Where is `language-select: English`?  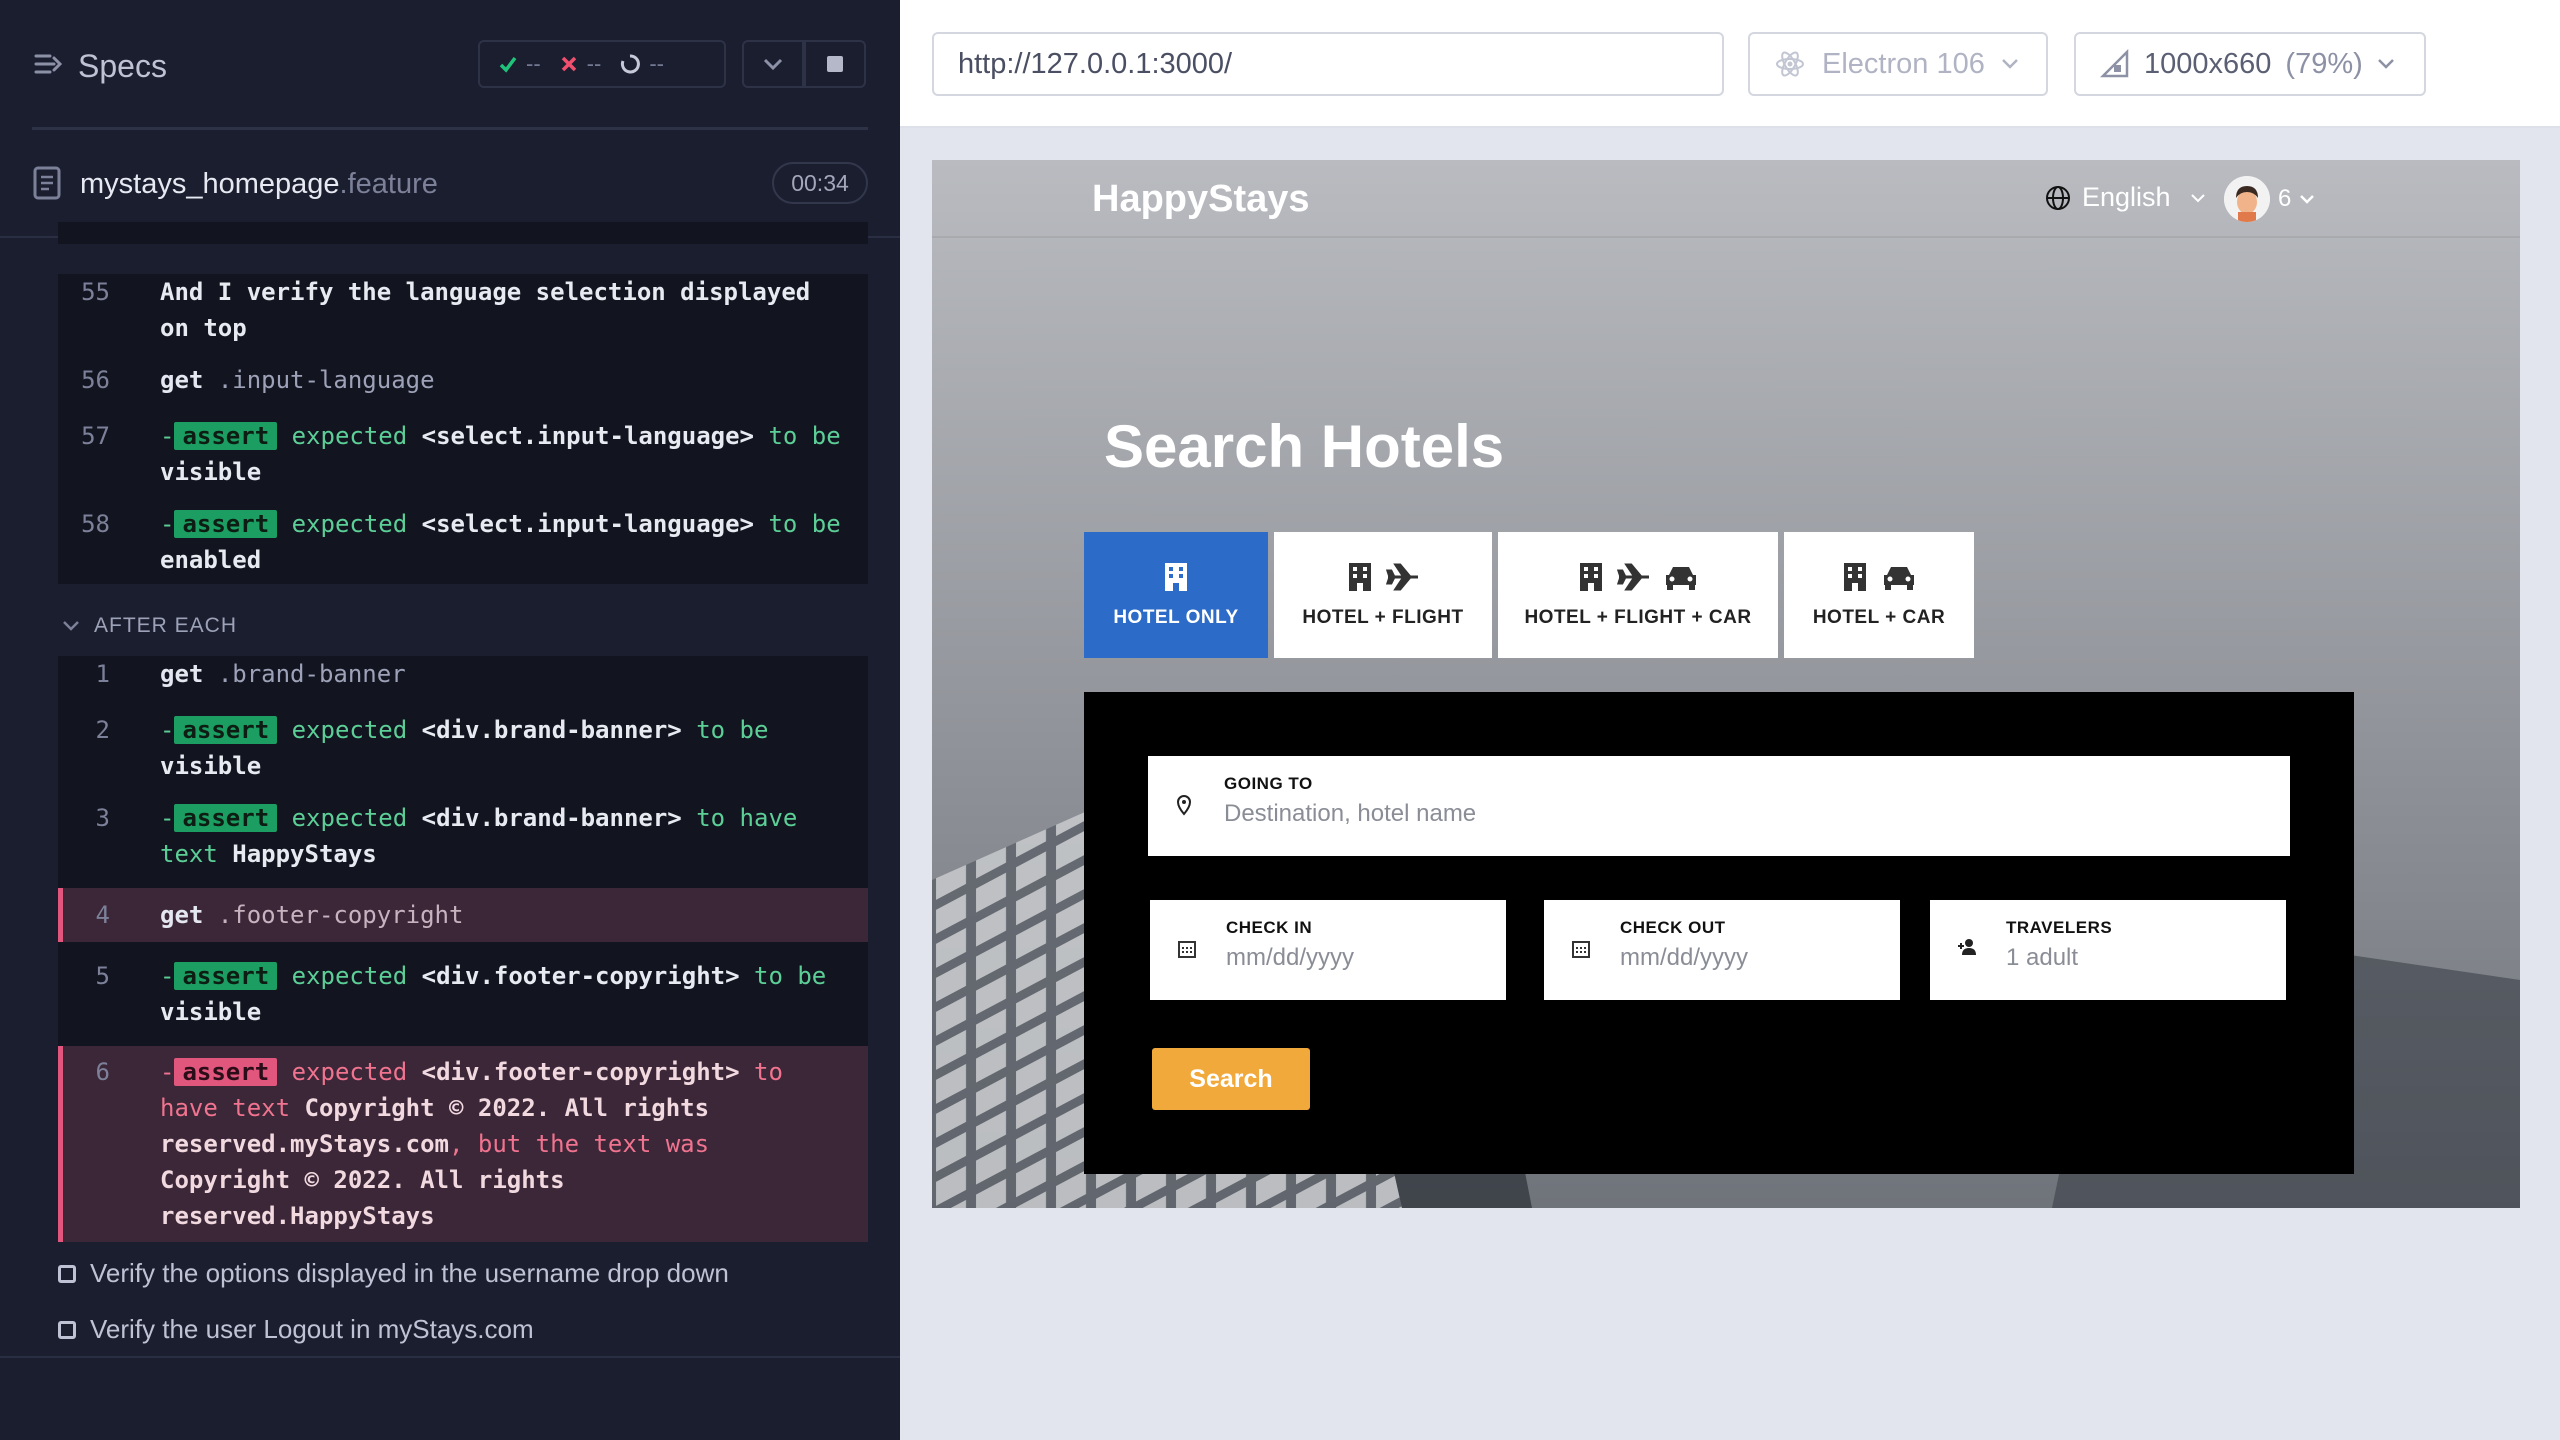 language-select: English is located at coordinates (2125, 197).